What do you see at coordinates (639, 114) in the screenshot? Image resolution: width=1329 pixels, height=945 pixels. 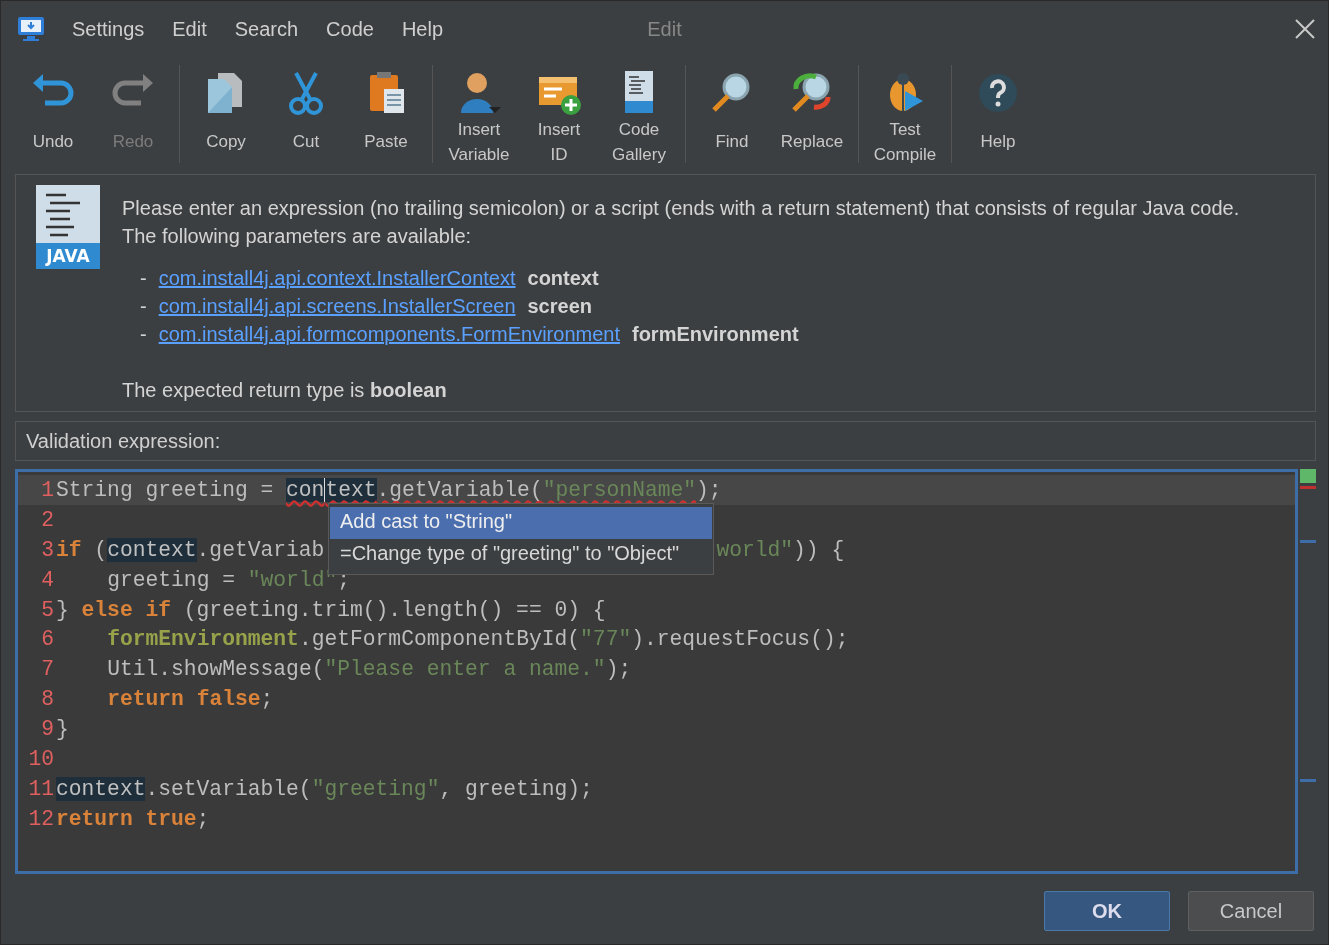 I see `toolbar-button: Code Gallery` at bounding box center [639, 114].